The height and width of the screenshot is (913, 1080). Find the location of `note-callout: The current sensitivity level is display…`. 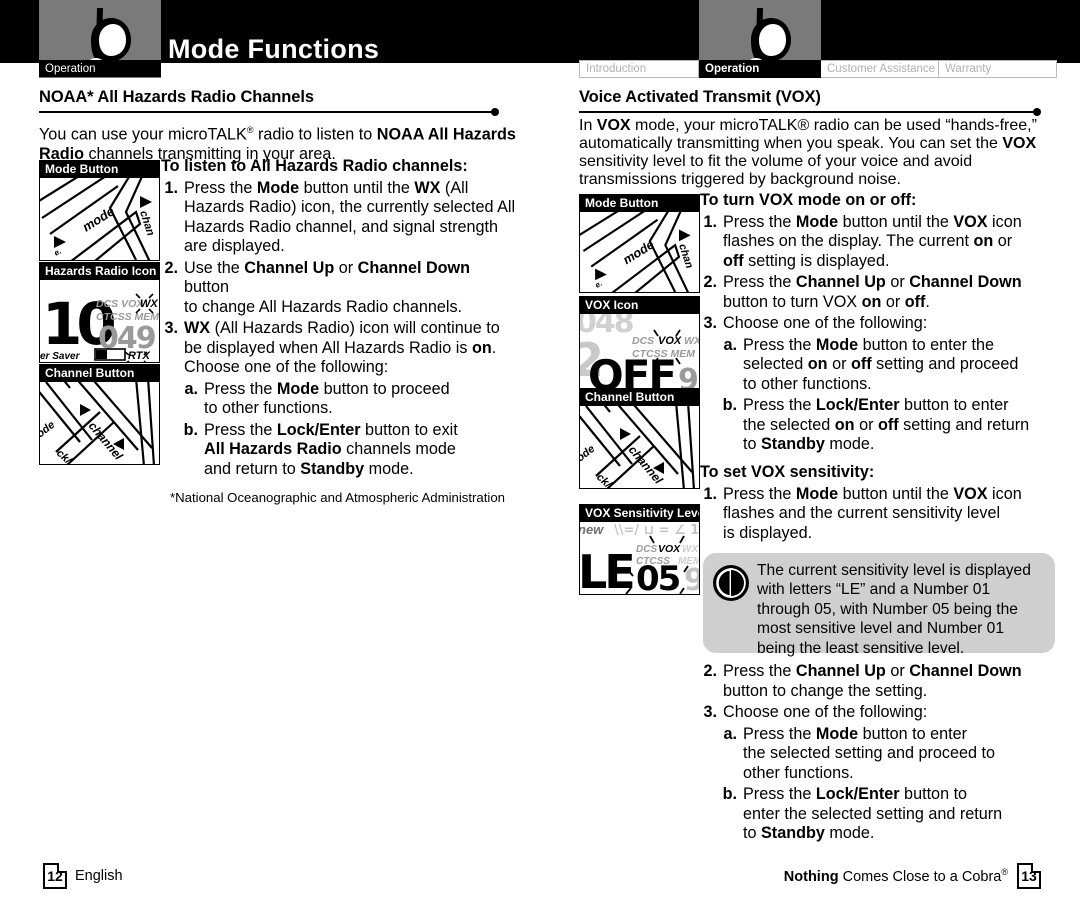

note-callout: The current sensitivity level is display… is located at coordinates (879, 605).